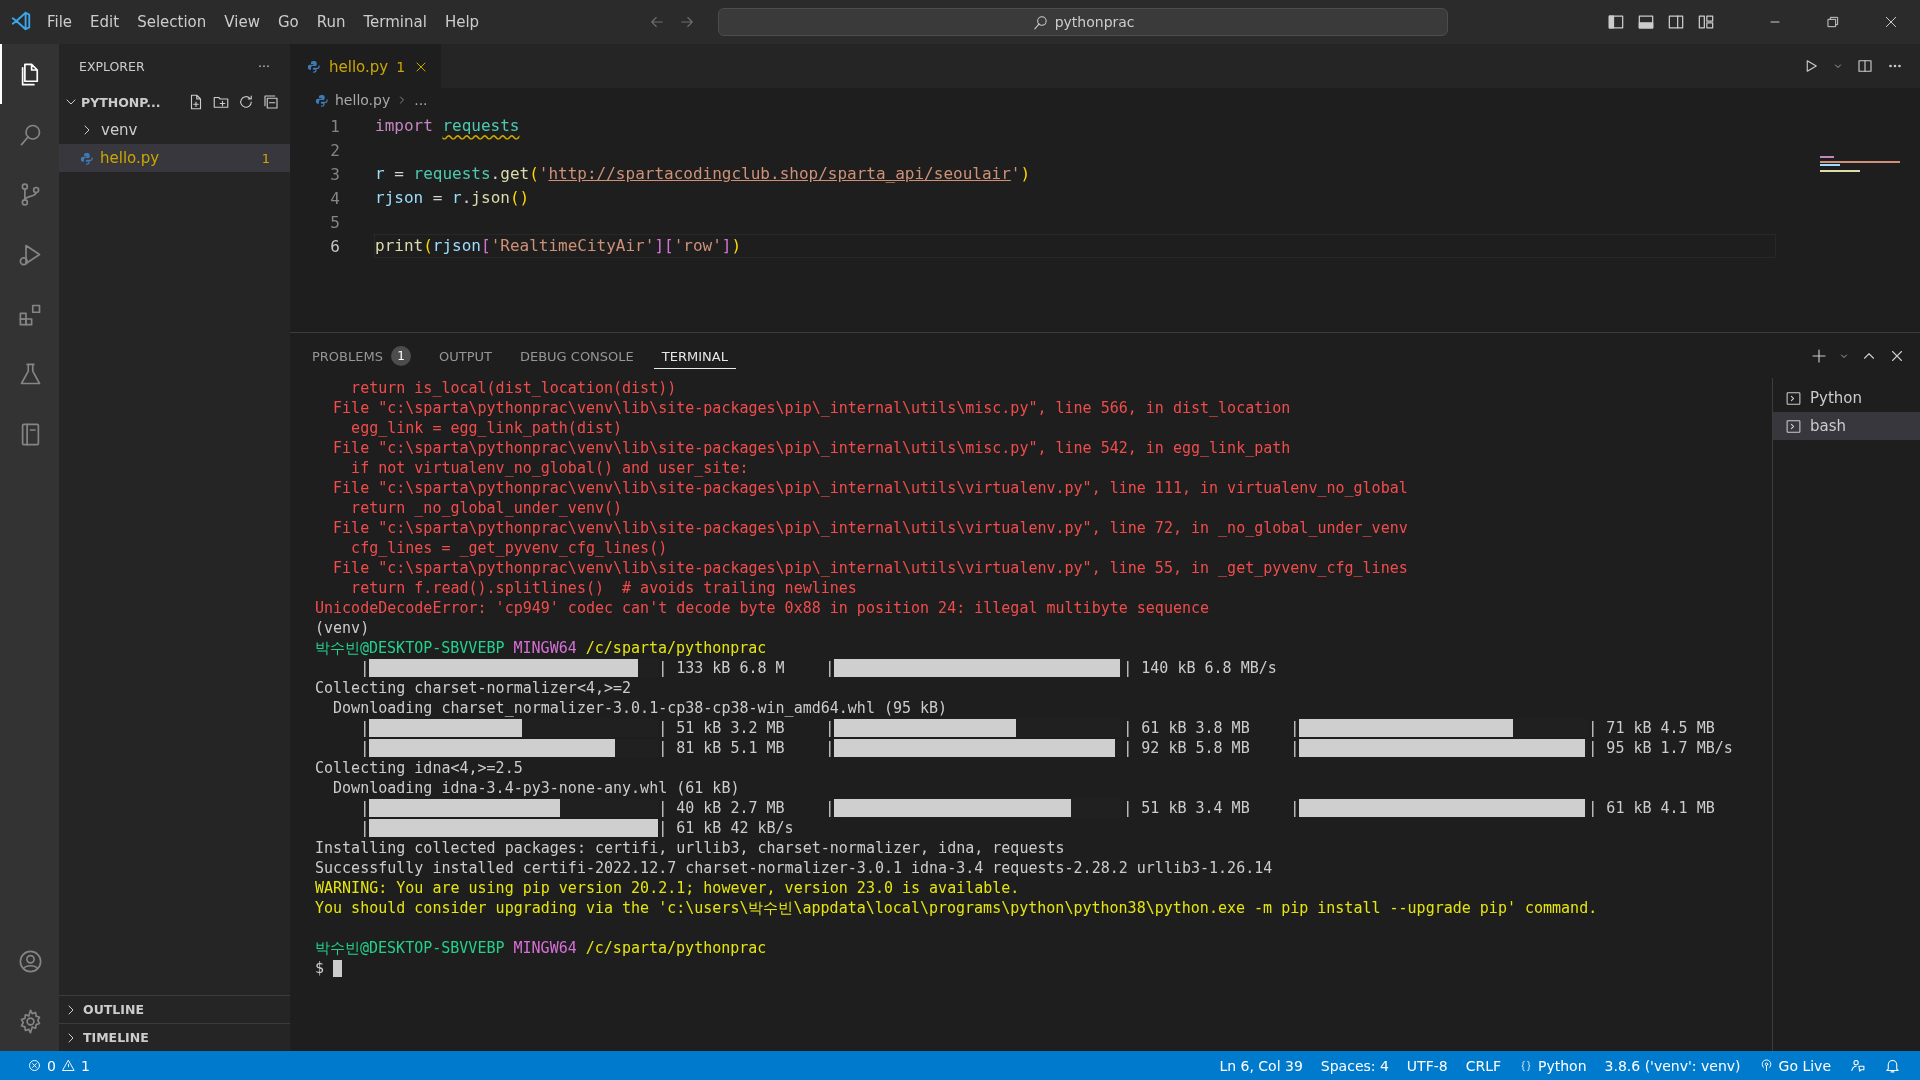  What do you see at coordinates (721, 728) in the screenshot?
I see `progress-text: | 51 kB 3.2 MB` at bounding box center [721, 728].